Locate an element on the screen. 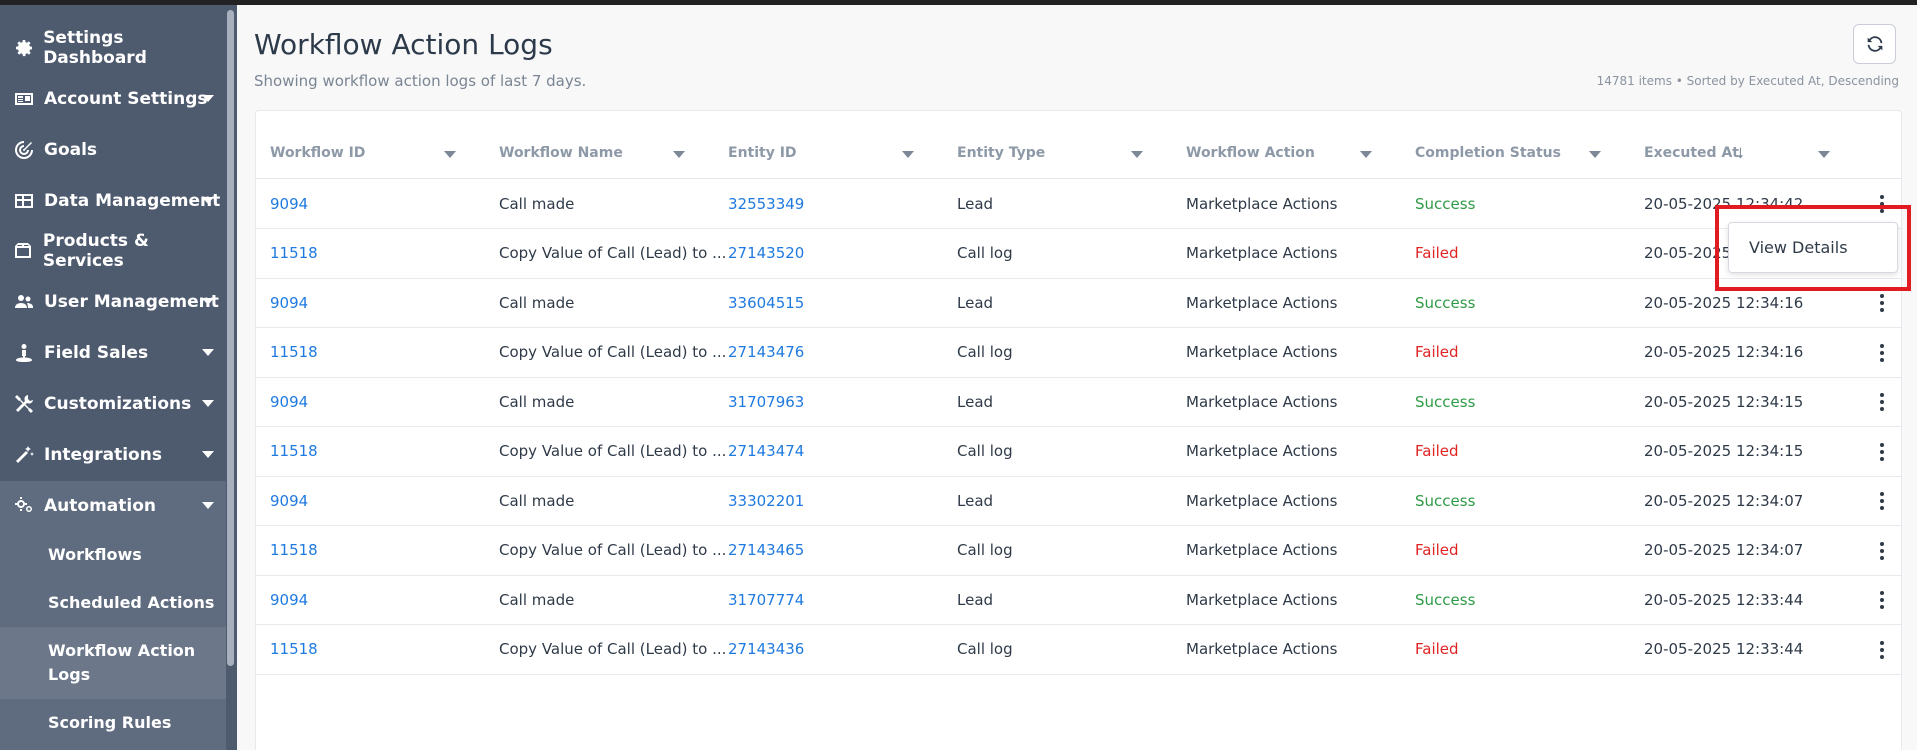 Image resolution: width=1917 pixels, height=750 pixels. entity-id-link: 27143474 is located at coordinates (766, 451).